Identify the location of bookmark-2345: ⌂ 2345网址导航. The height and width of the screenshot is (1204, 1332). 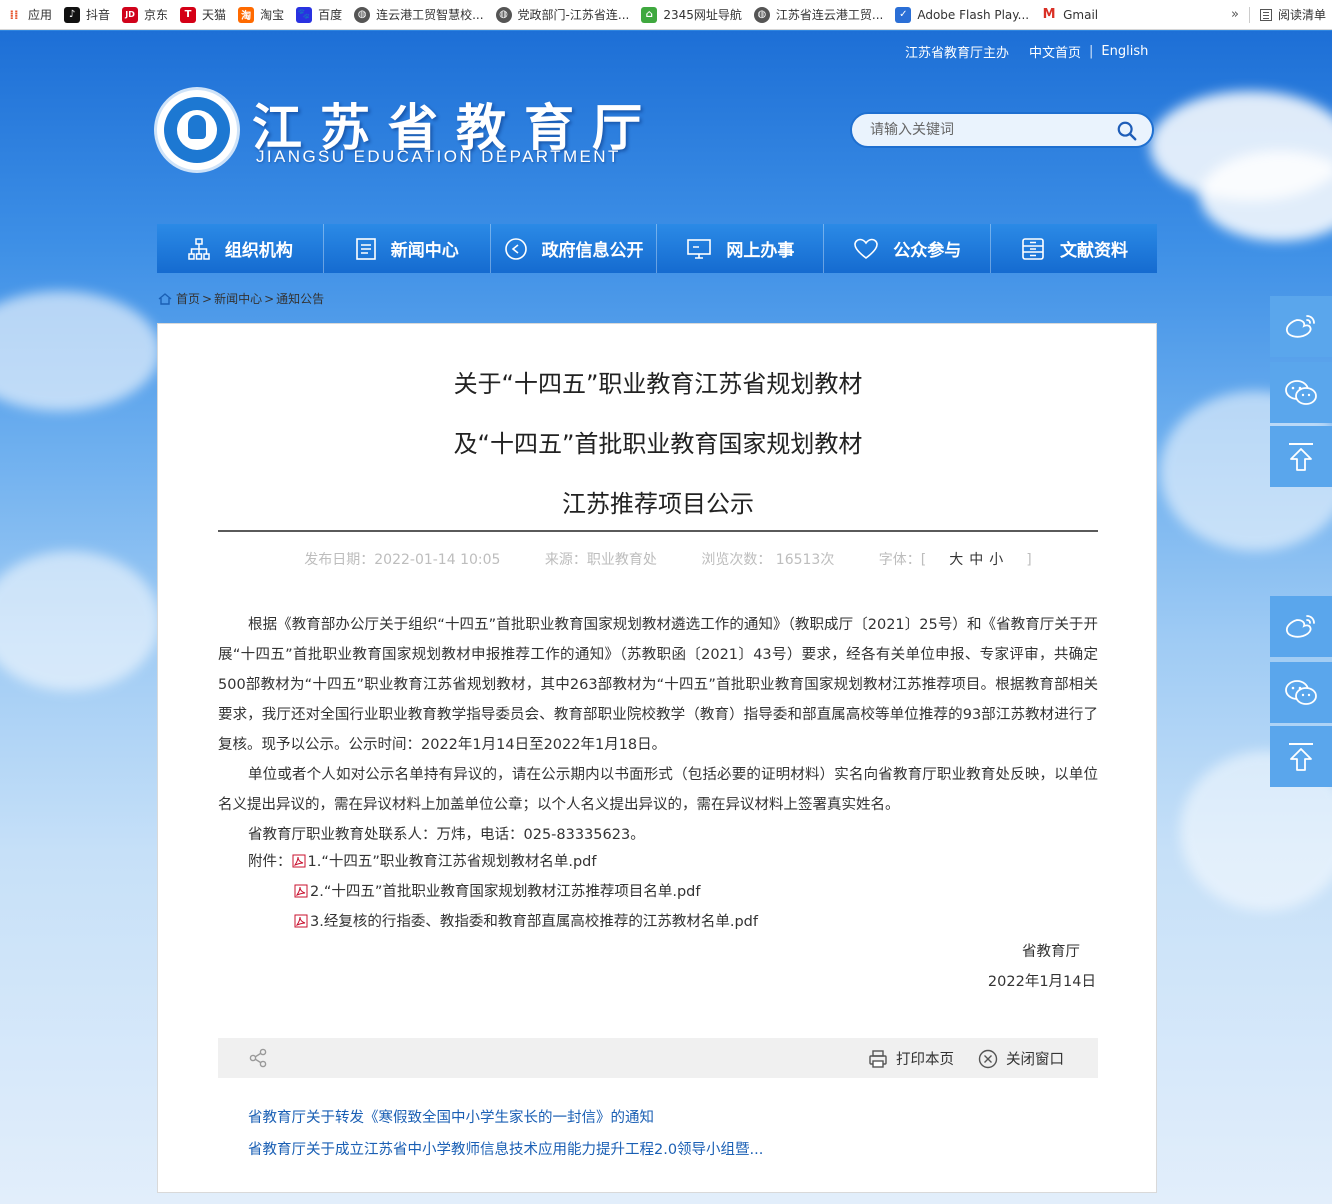
(691, 14).